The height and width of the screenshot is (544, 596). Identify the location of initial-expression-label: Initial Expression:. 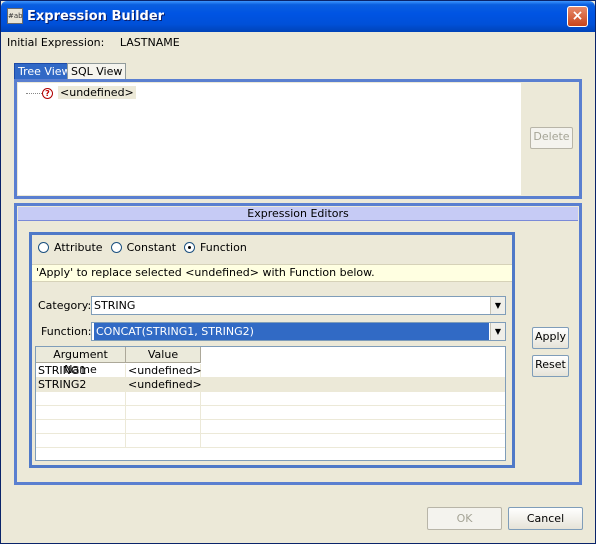
(56, 42).